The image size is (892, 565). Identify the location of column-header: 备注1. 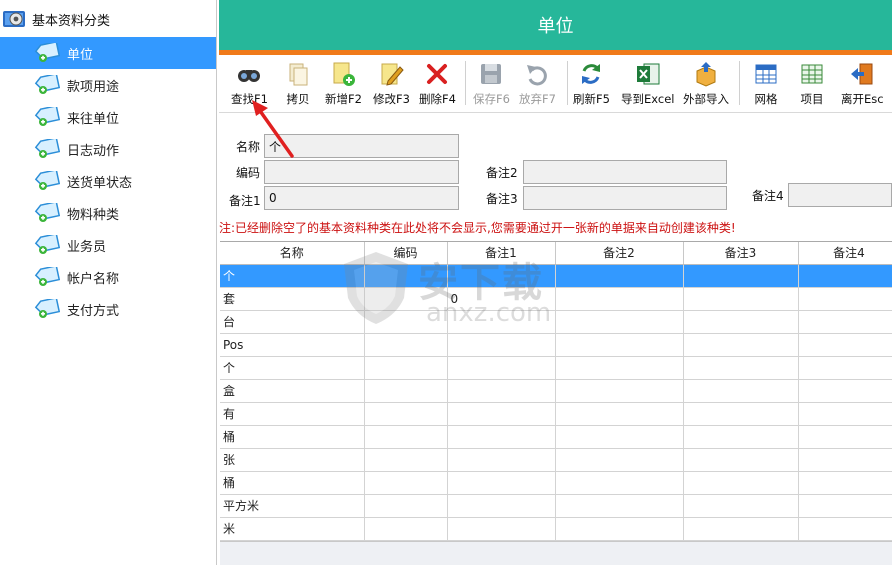
(501, 253).